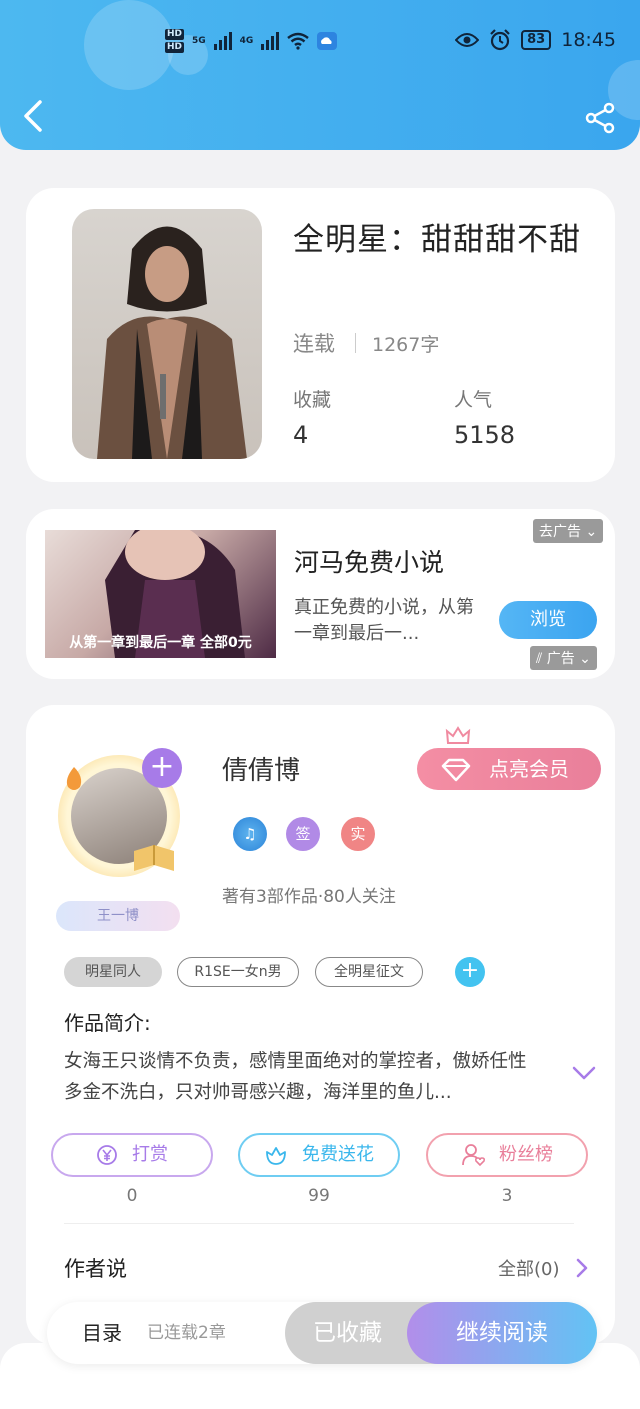  I want to click on ad-browse-button: 浏览, so click(548, 620).